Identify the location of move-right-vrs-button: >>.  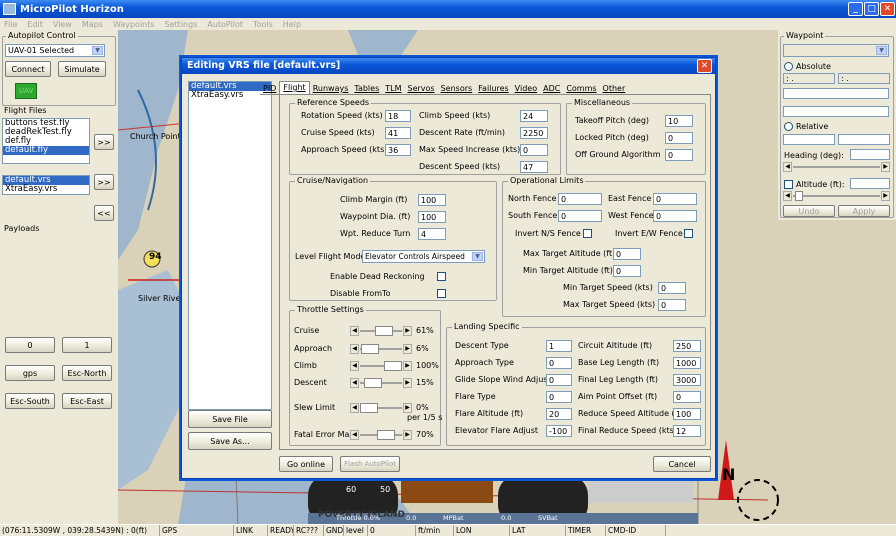
(104, 182).